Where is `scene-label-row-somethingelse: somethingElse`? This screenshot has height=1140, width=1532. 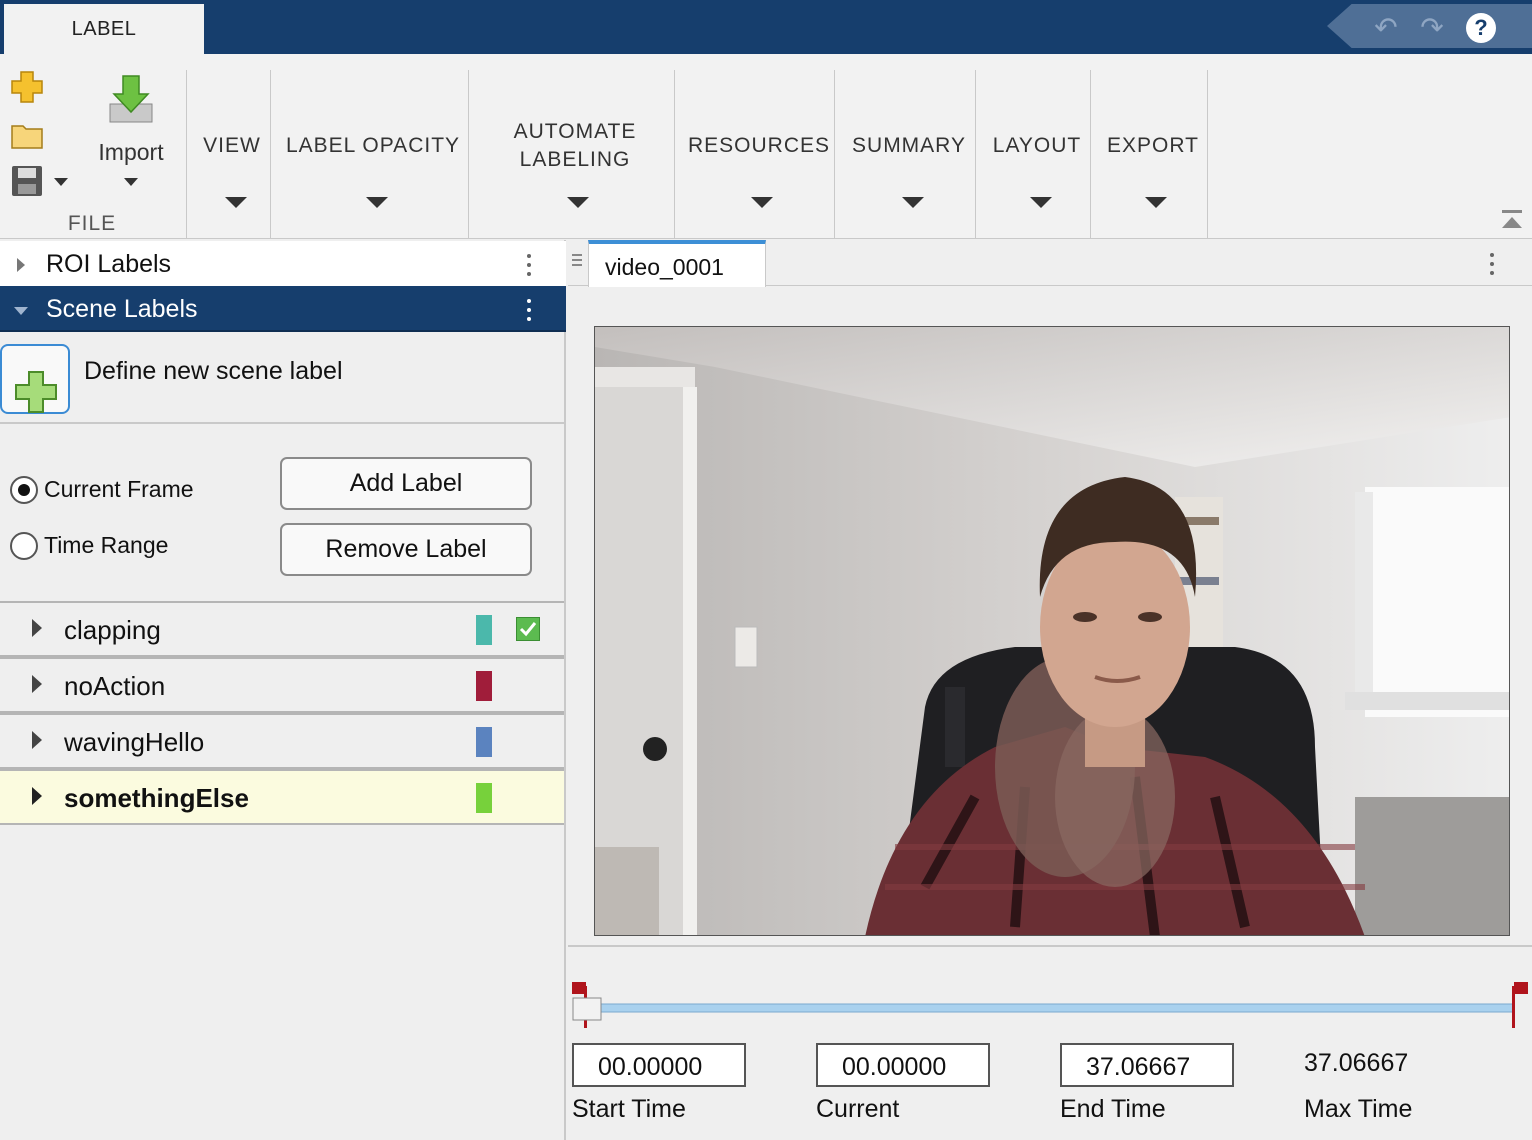
scene-label-row-somethingelse: somethingElse is located at coordinates (282, 797).